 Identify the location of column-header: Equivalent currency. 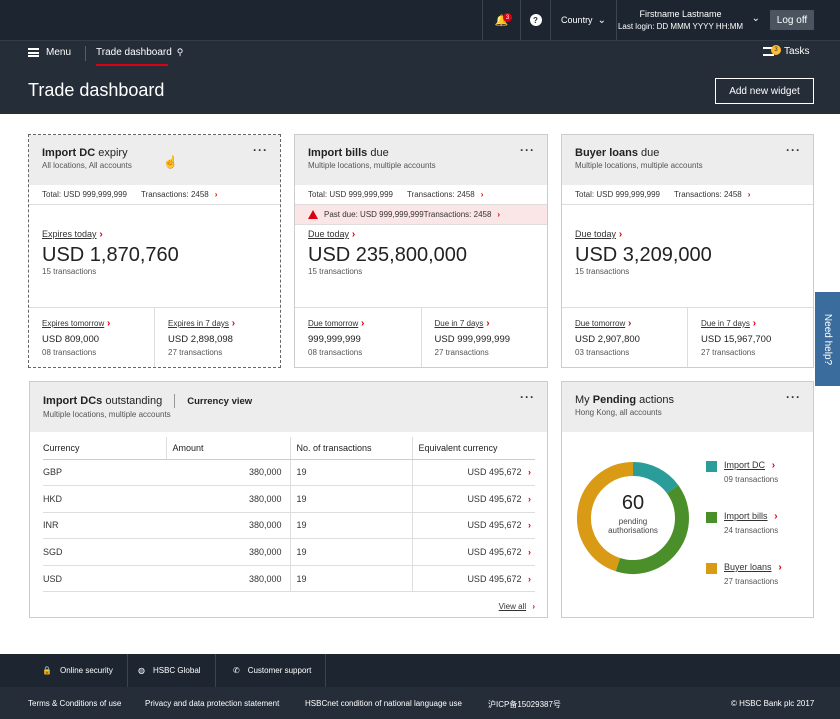
(473, 448).